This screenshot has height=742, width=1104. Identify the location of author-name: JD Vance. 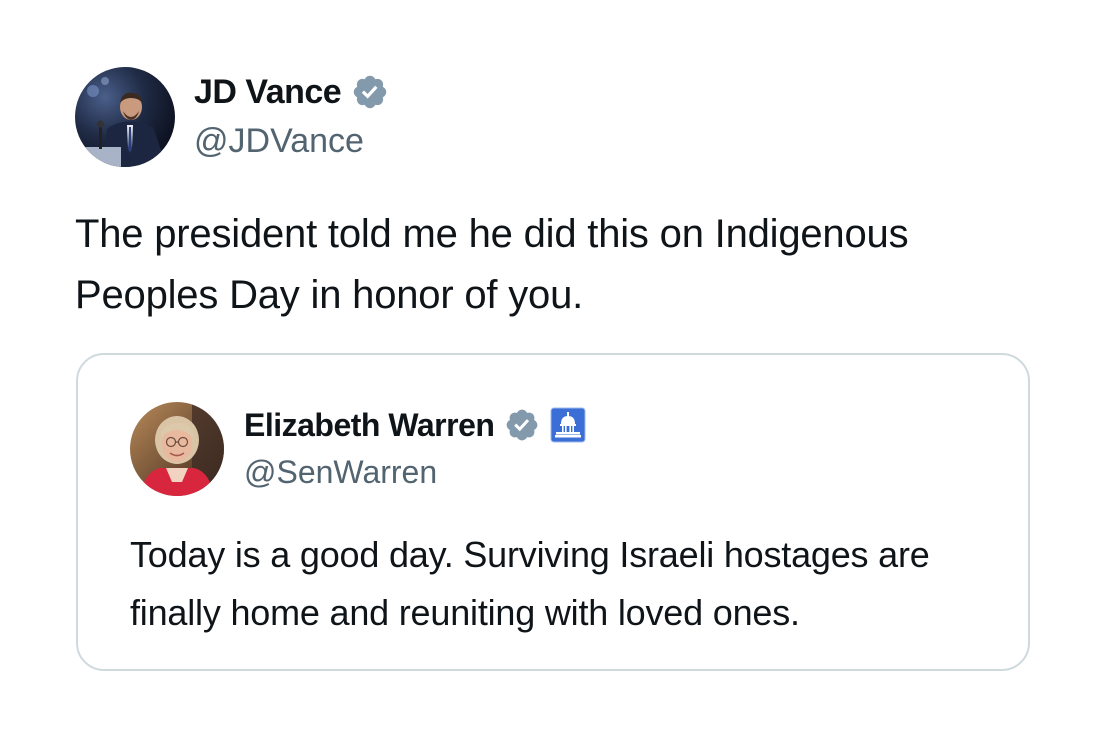
(268, 92).